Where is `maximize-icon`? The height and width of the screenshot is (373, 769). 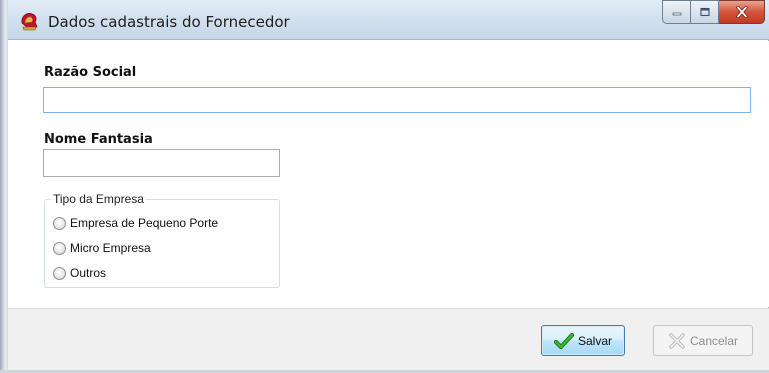
maximize-icon is located at coordinates (704, 12).